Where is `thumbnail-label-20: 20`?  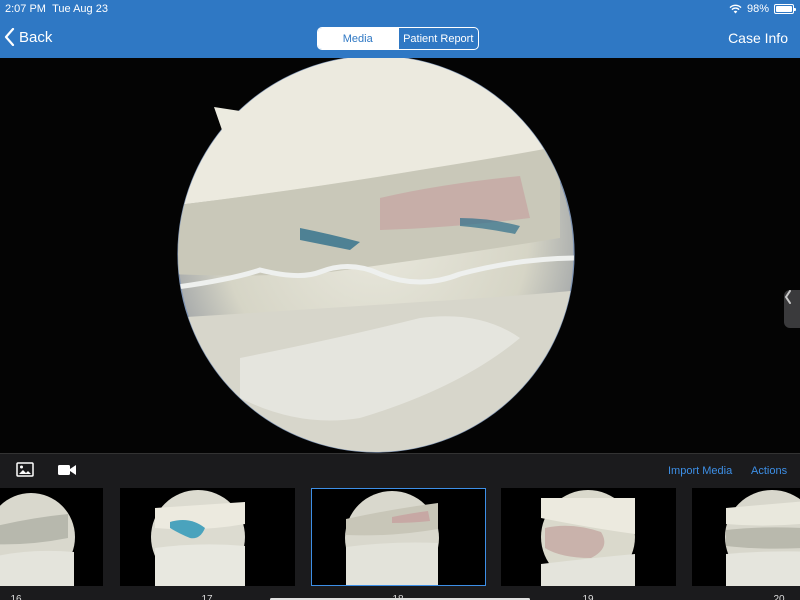 thumbnail-label-20: 20 is located at coordinates (779, 597).